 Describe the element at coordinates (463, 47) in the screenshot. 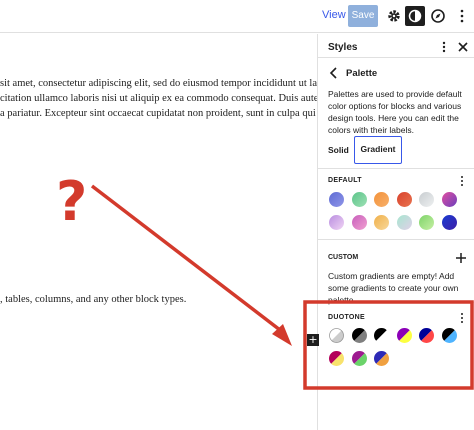

I see `close-icon` at that location.